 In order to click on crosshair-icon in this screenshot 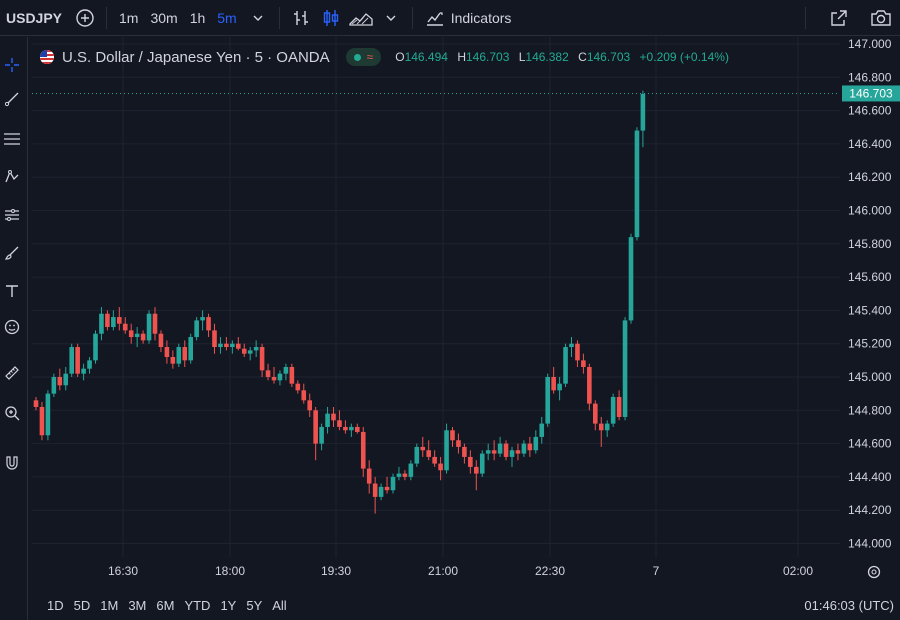, I will do `click(12, 65)`.